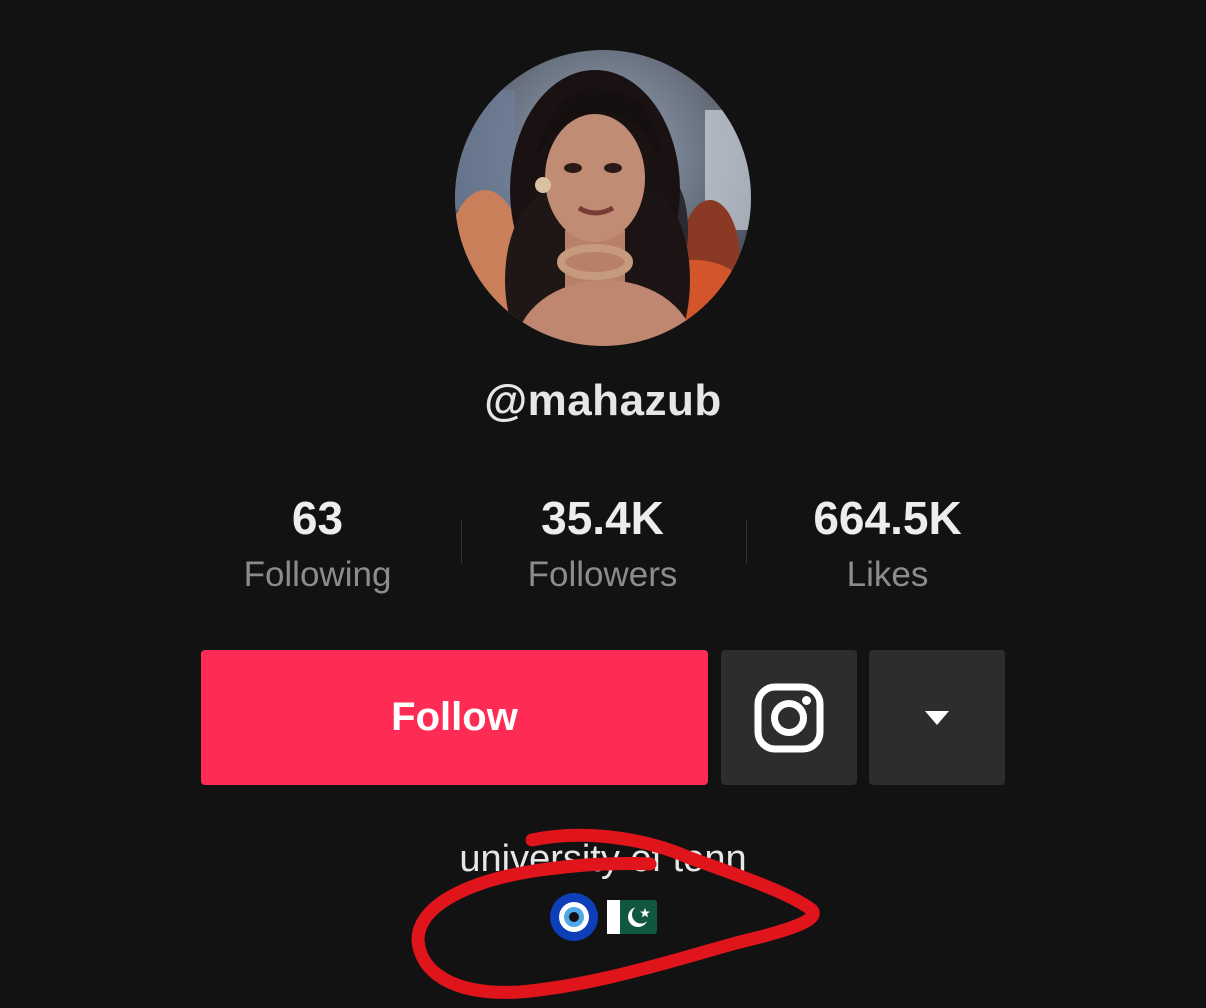  What do you see at coordinates (454, 717) in the screenshot?
I see `follow-button: Follow` at bounding box center [454, 717].